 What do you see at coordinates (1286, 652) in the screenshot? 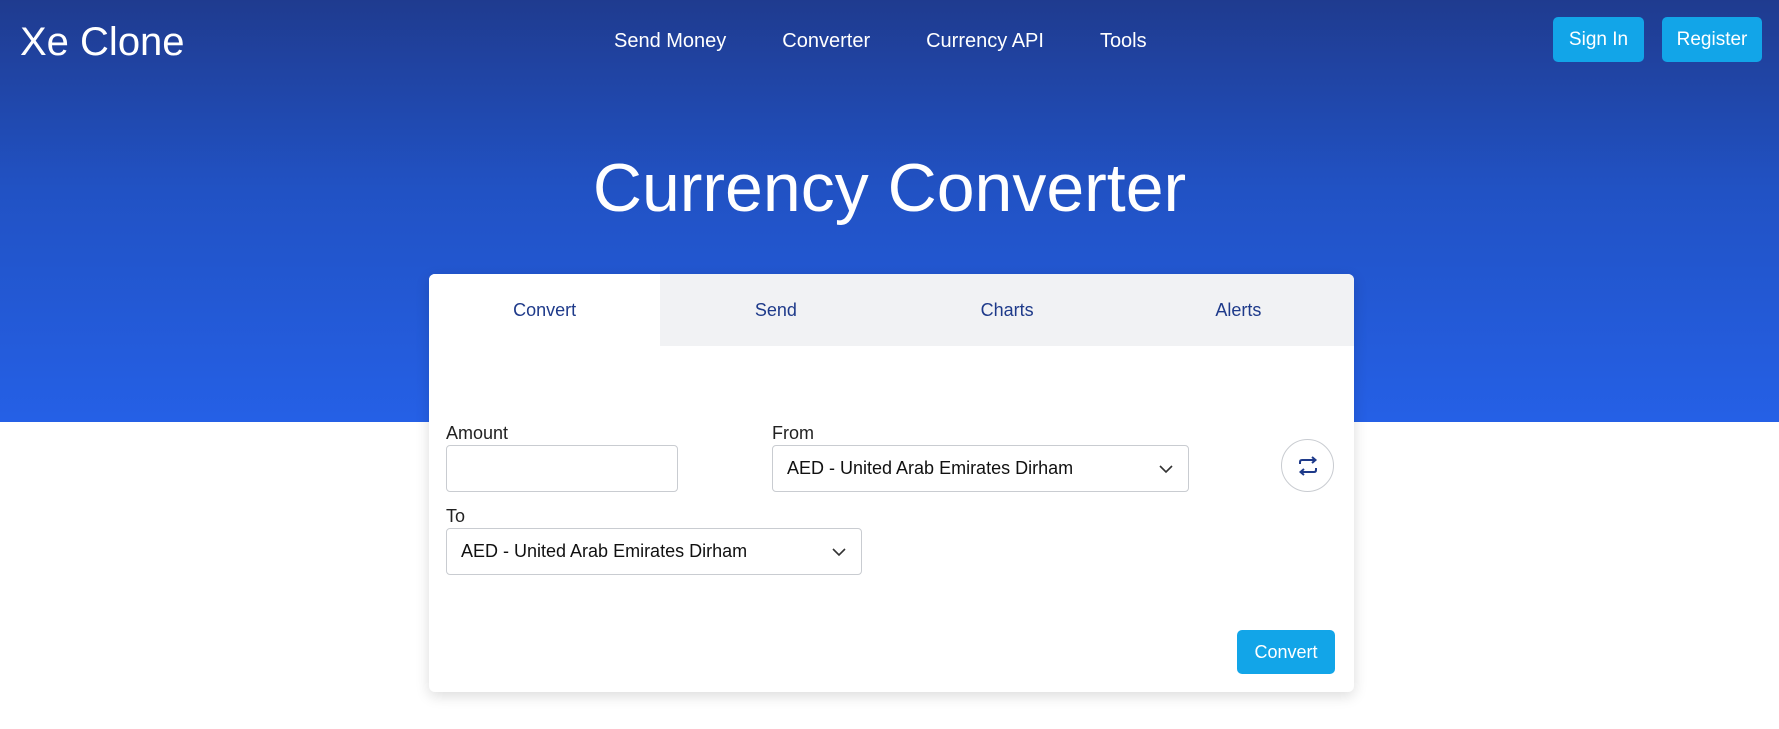
I see `convert-button: Convert` at bounding box center [1286, 652].